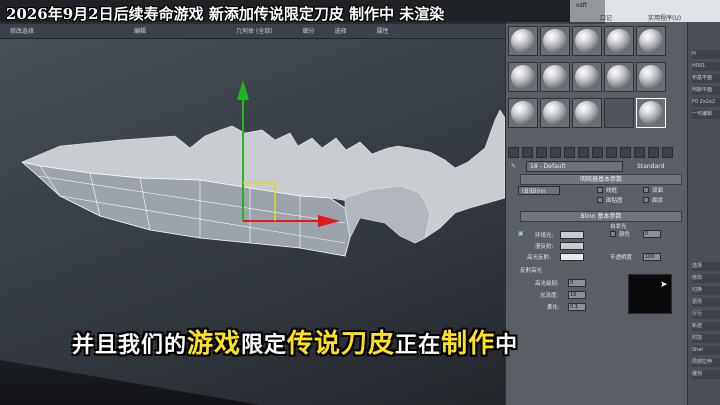 The image size is (720, 405). I want to click on faceted-label: 面状, so click(658, 201).